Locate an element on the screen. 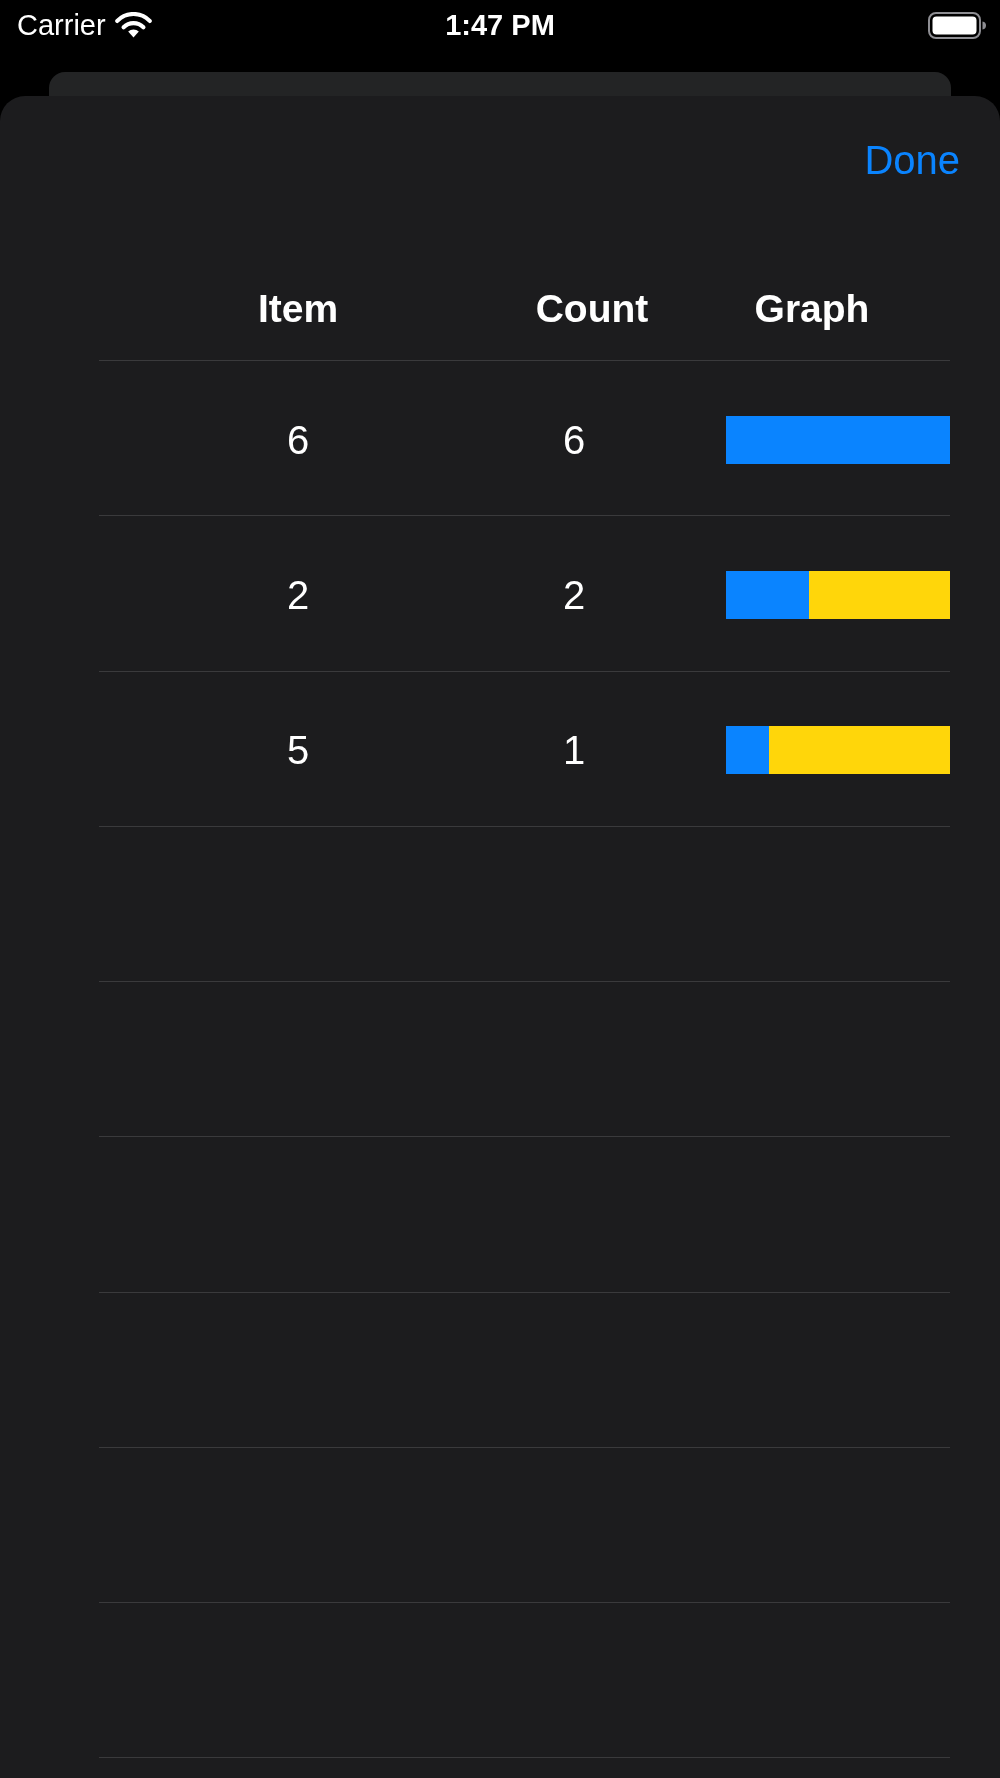  status-time: 1:47 PM is located at coordinates (500, 25).